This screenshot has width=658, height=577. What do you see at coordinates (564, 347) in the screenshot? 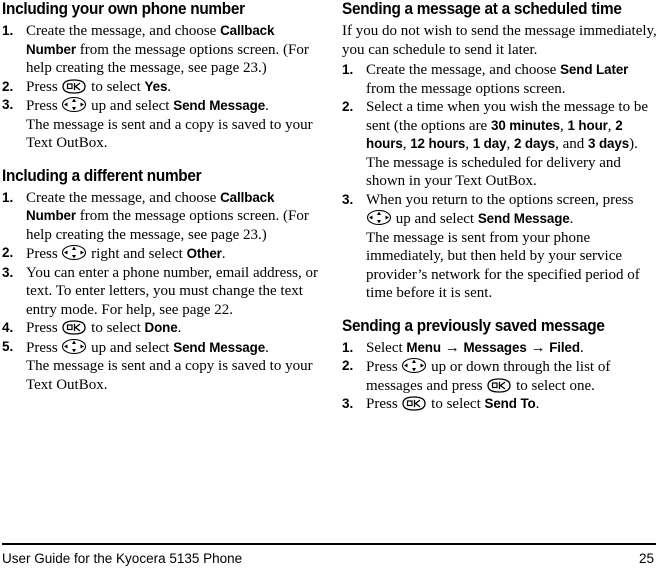
I see `ui-term: Filed` at bounding box center [564, 347].